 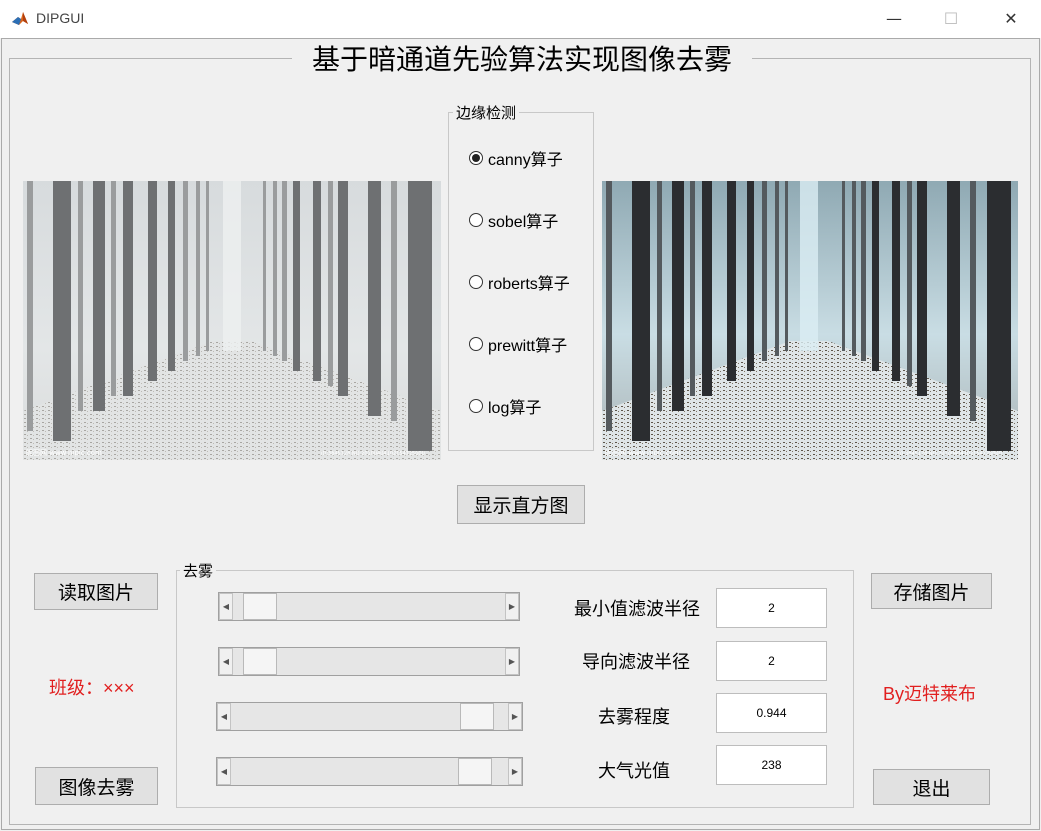 I want to click on atmospheric-light-label: 大气光值, so click(x=634, y=771).